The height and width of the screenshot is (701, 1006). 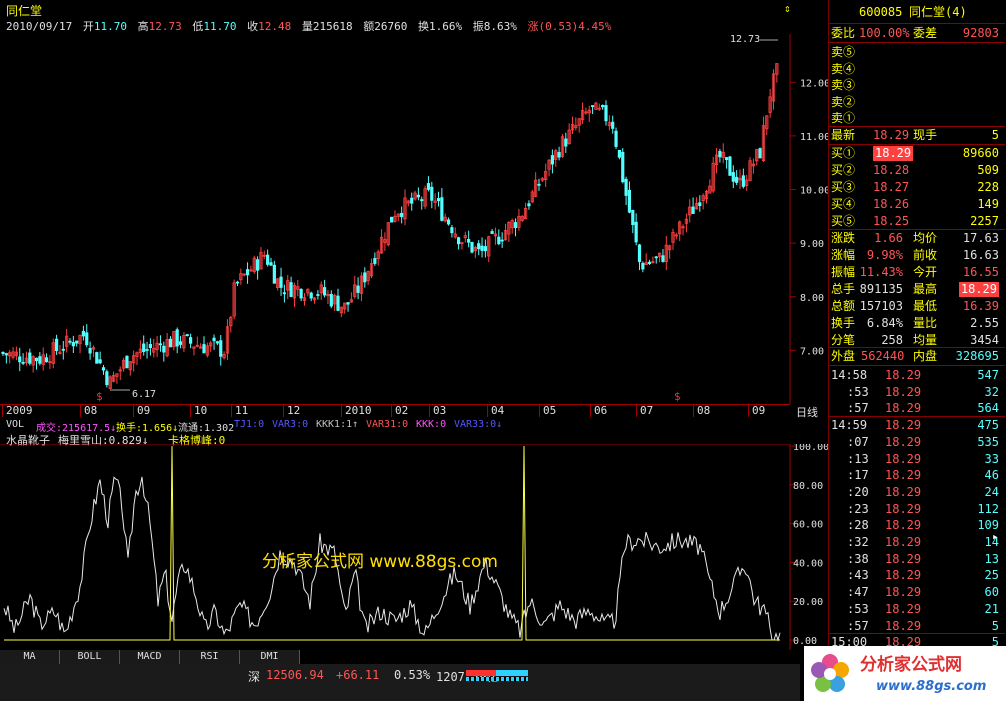 I want to click on buy-price: 18.29, so click(x=893, y=153).